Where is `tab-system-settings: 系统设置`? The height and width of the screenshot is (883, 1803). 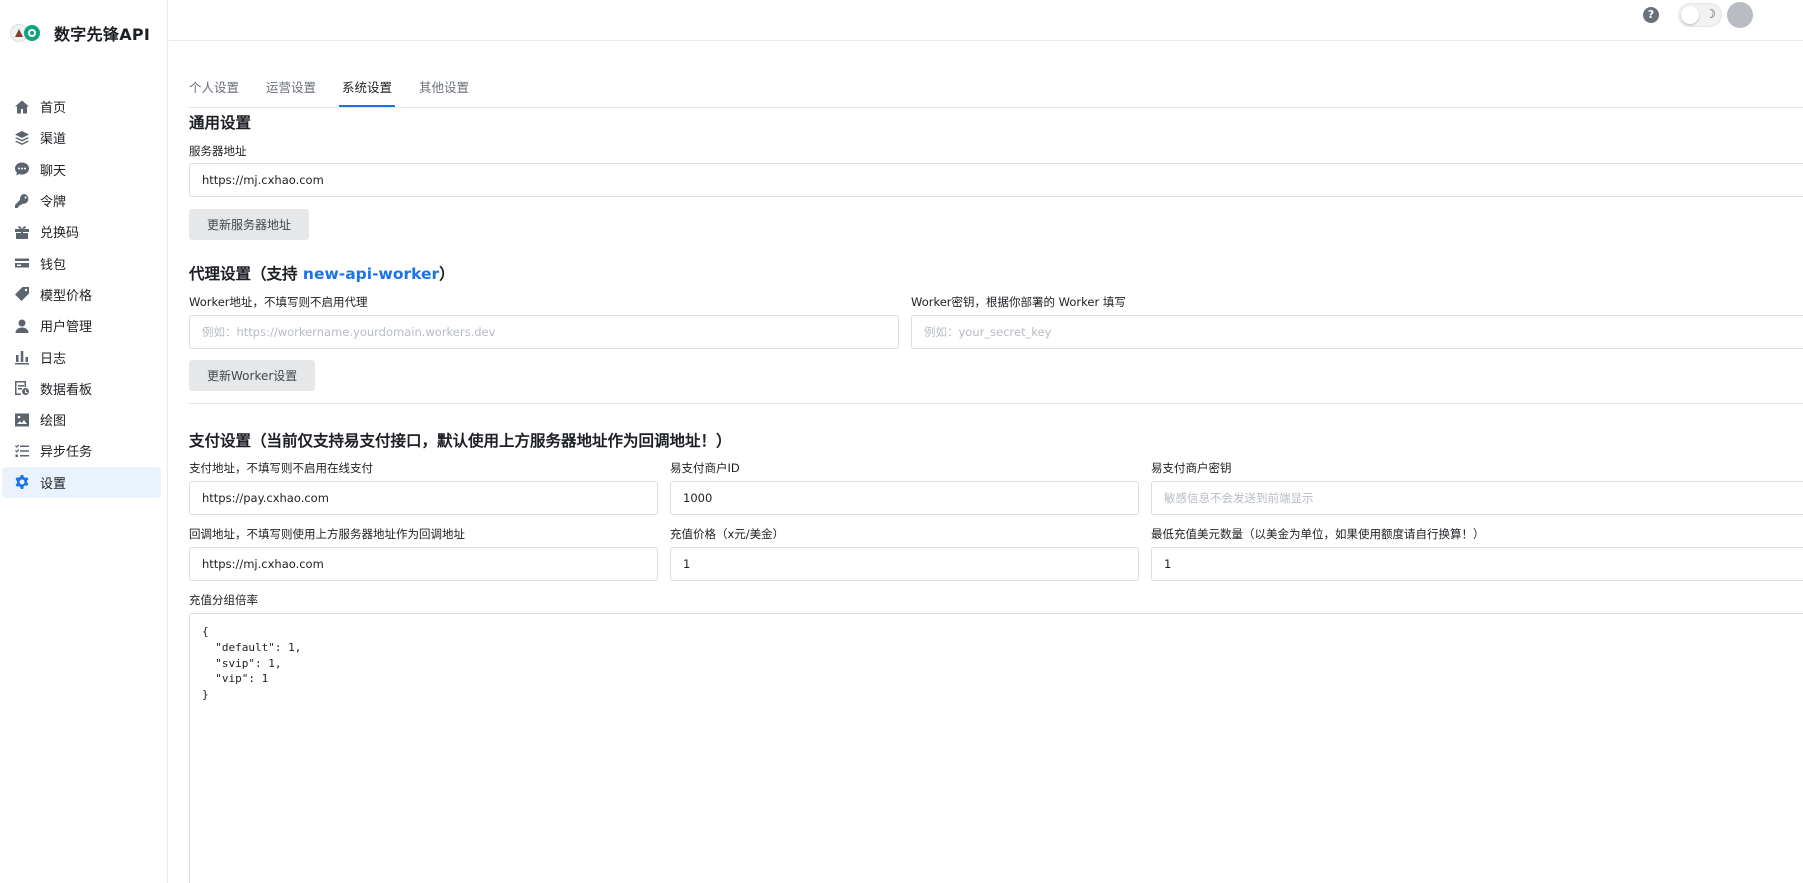 tab-system-settings: 系统设置 is located at coordinates (367, 86).